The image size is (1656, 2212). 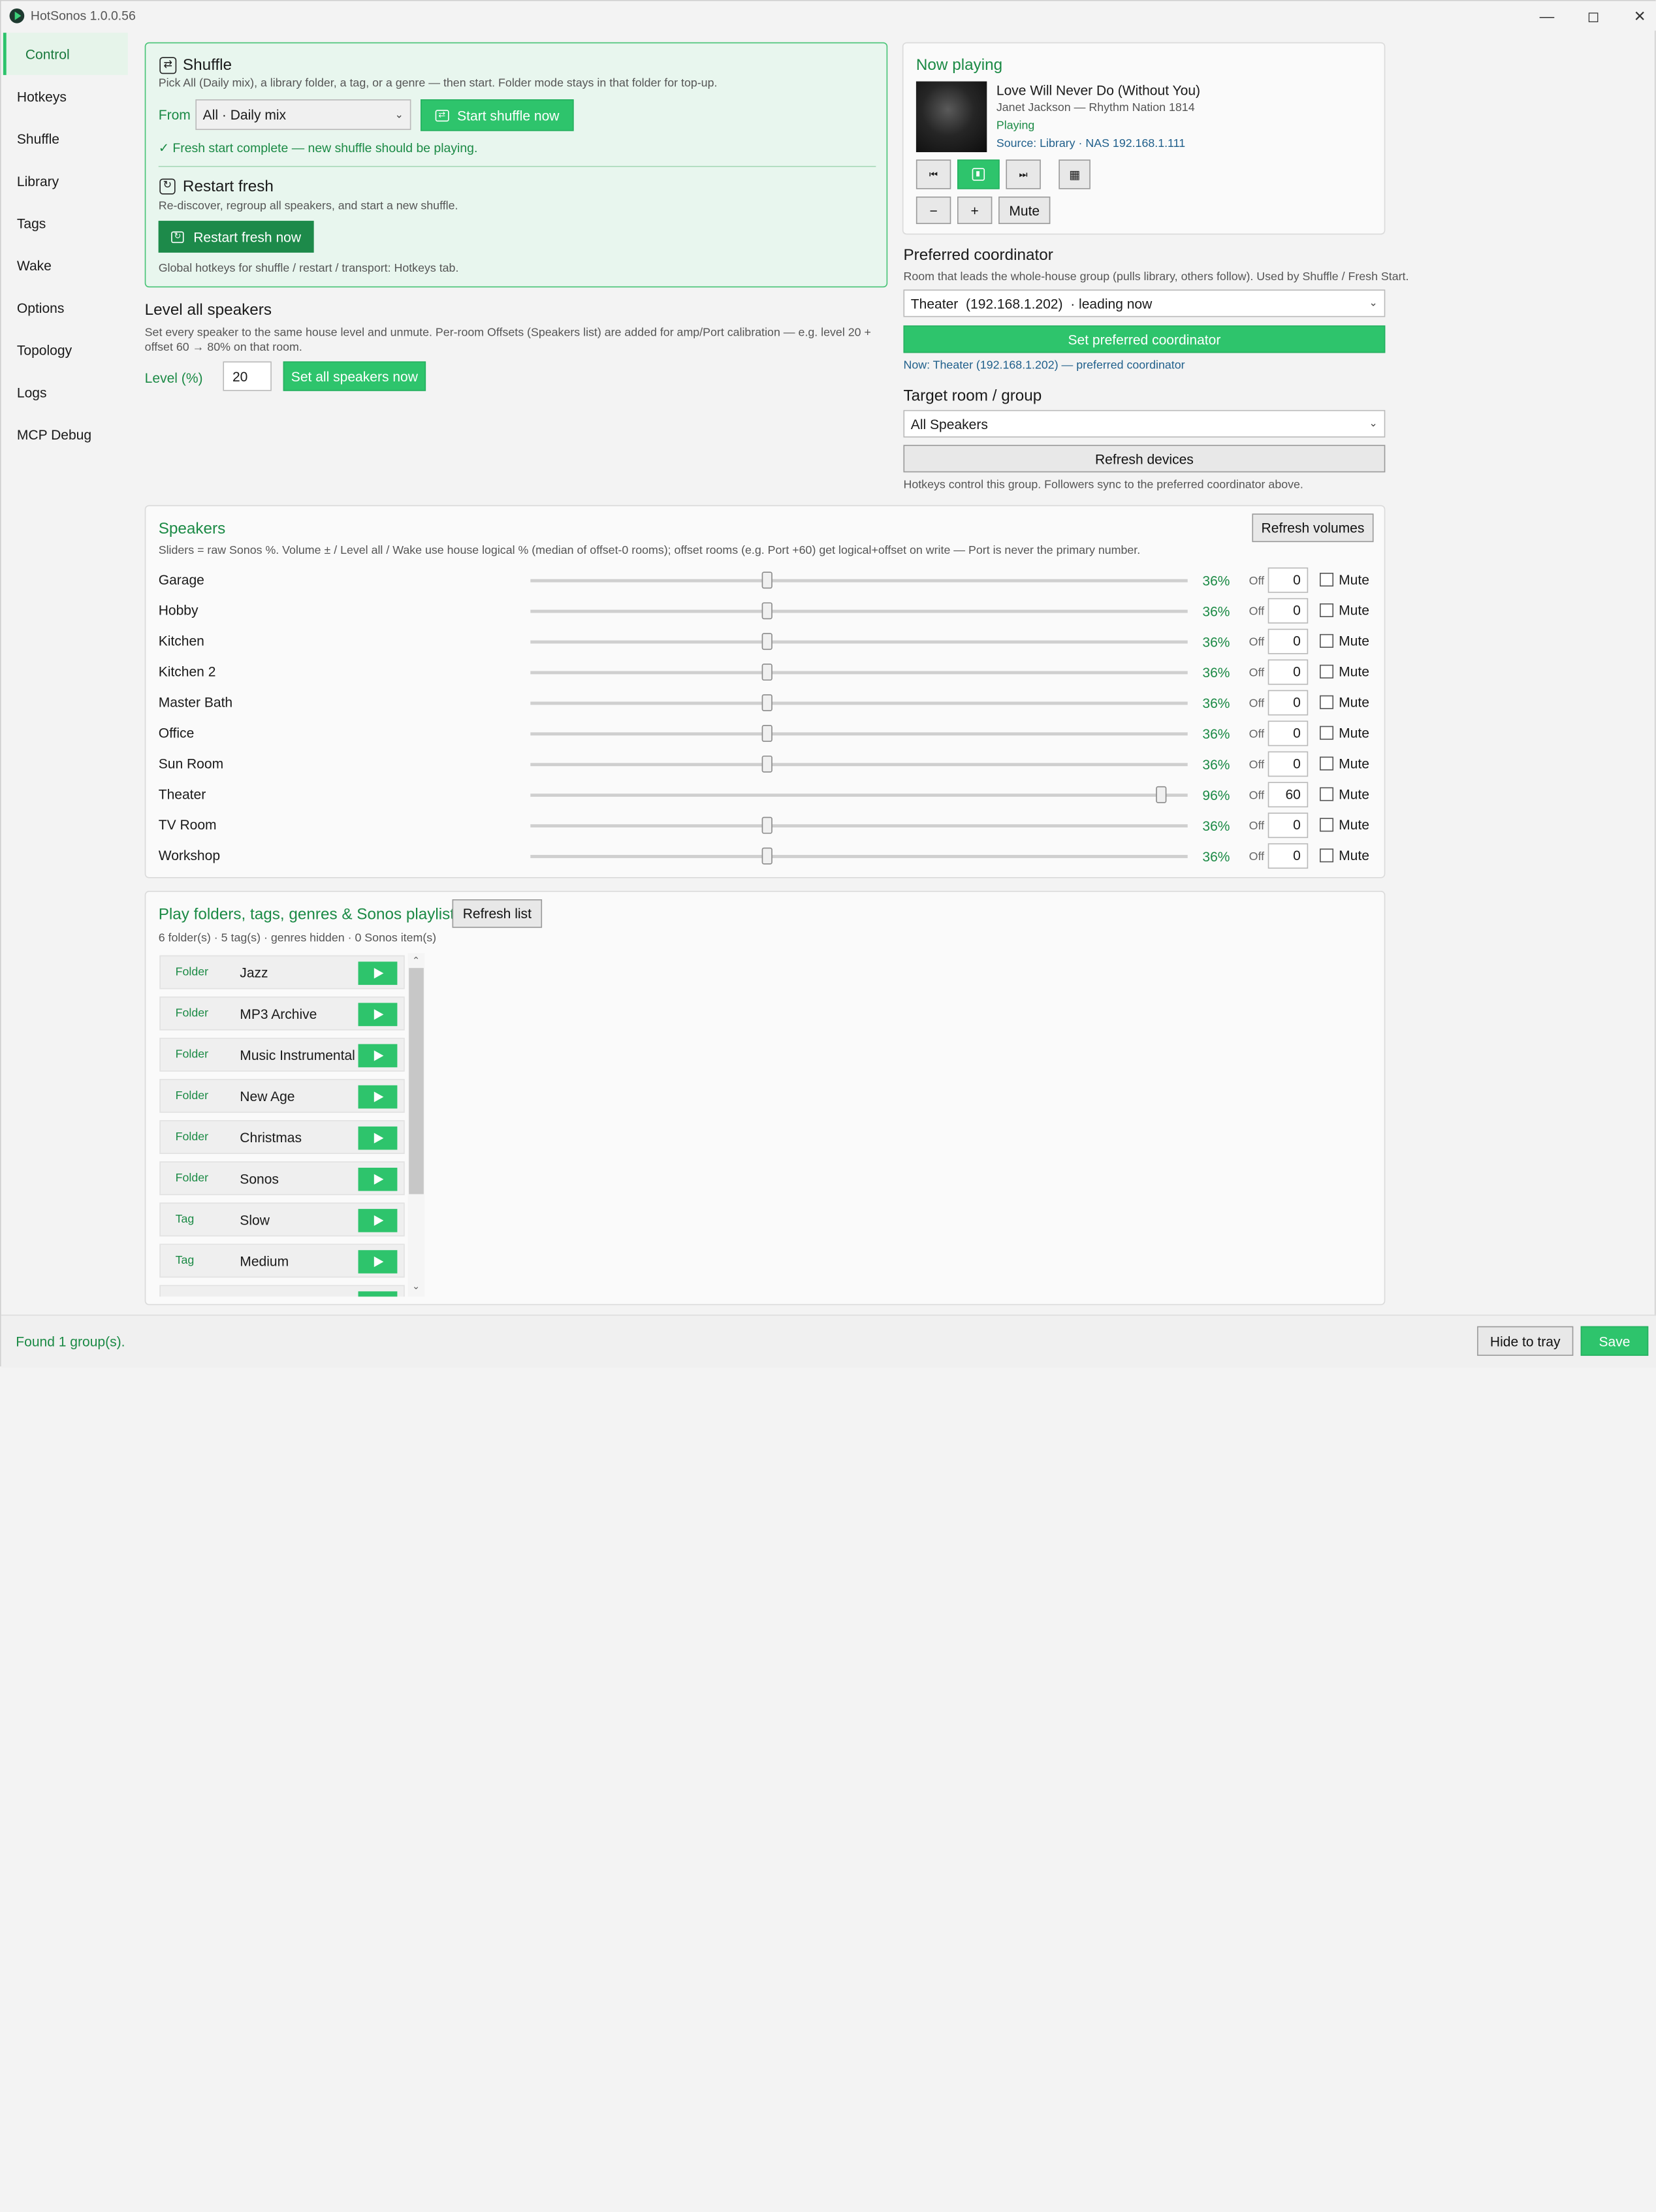 I want to click on restart-fresh-button: ↻ Restart fresh now, so click(x=236, y=237).